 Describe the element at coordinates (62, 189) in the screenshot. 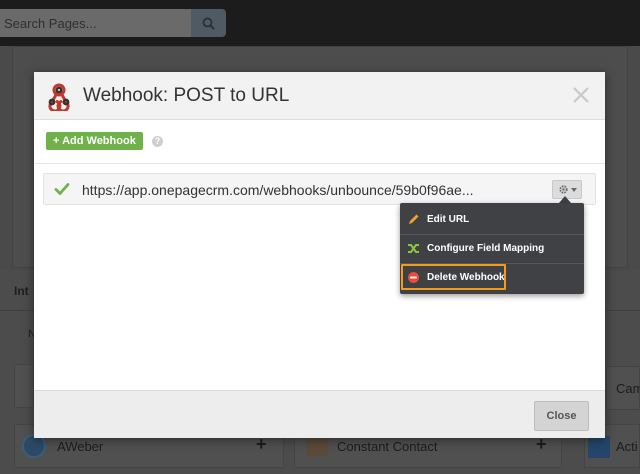

I see `check-icon` at that location.